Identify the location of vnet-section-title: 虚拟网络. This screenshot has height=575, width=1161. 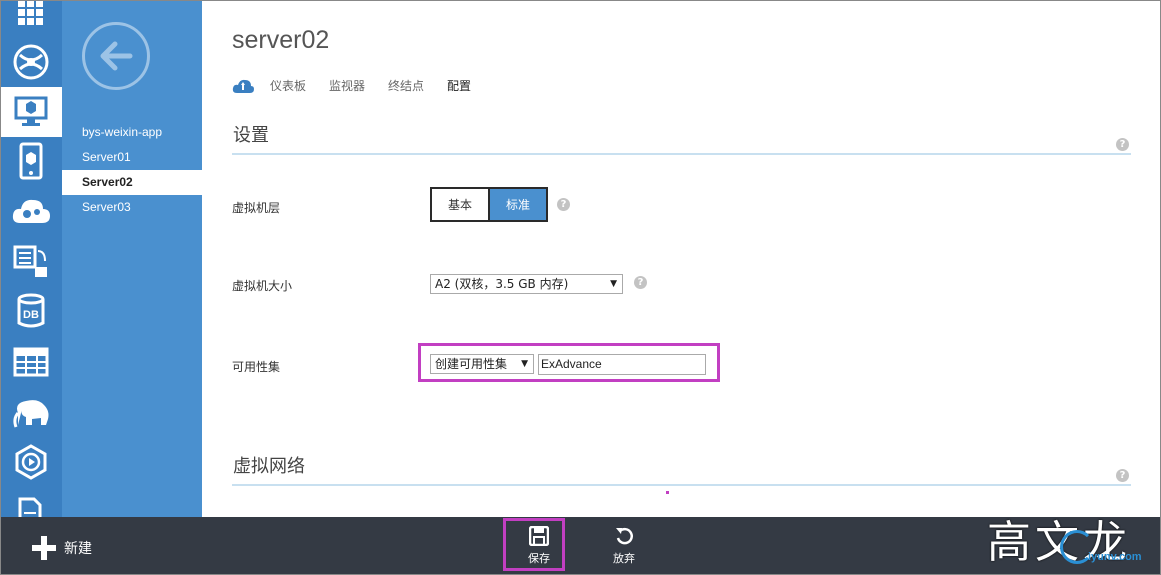
(269, 466).